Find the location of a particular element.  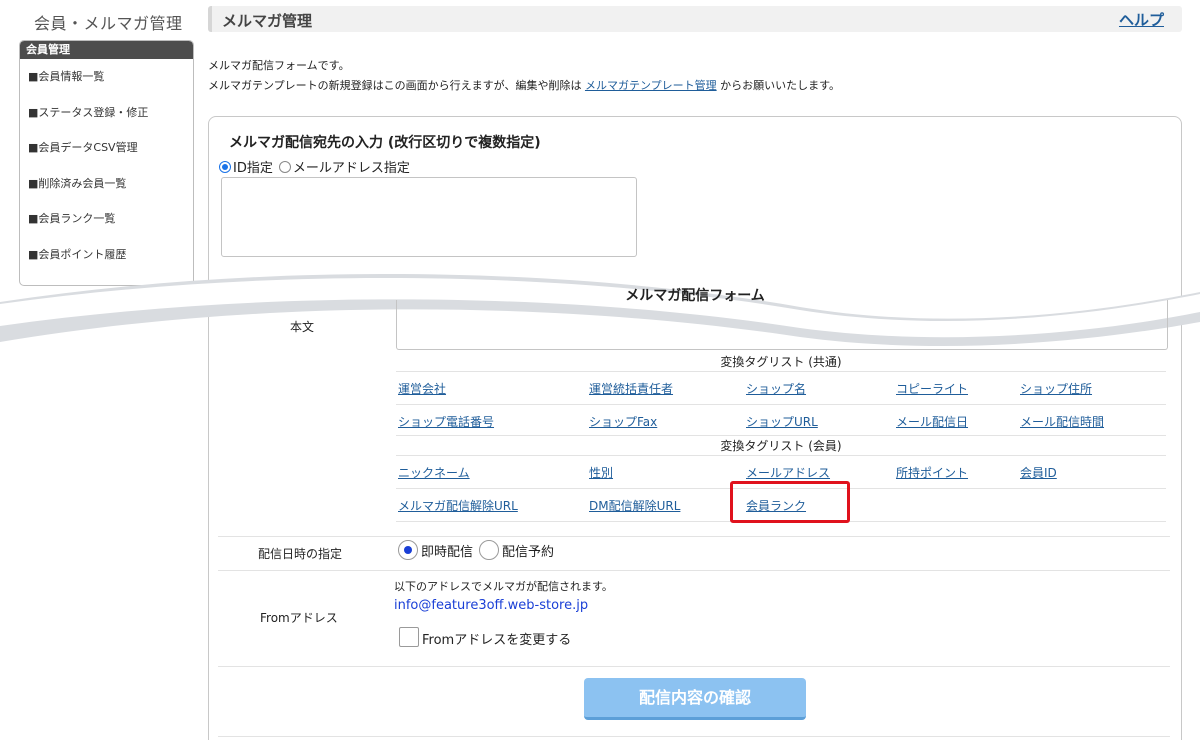

destination-textarea is located at coordinates (429, 217).